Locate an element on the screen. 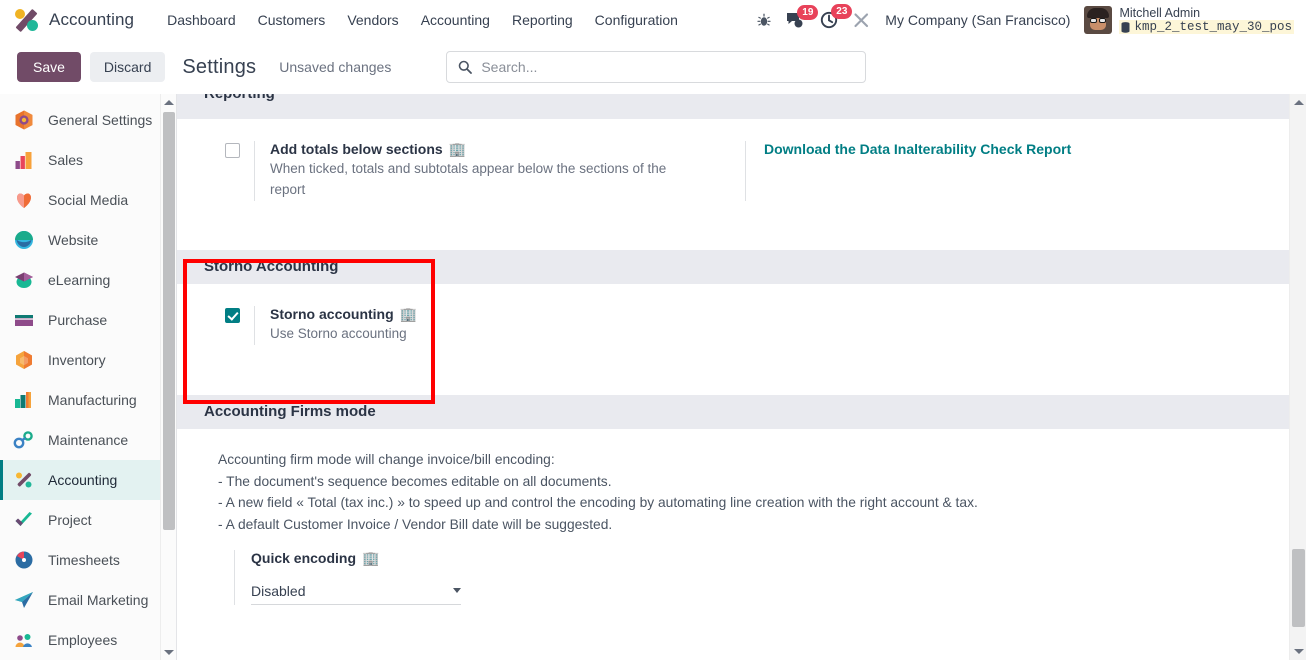 This screenshot has width=1306, height=660. user-name-label: Mitchell Admin is located at coordinates (1160, 12).